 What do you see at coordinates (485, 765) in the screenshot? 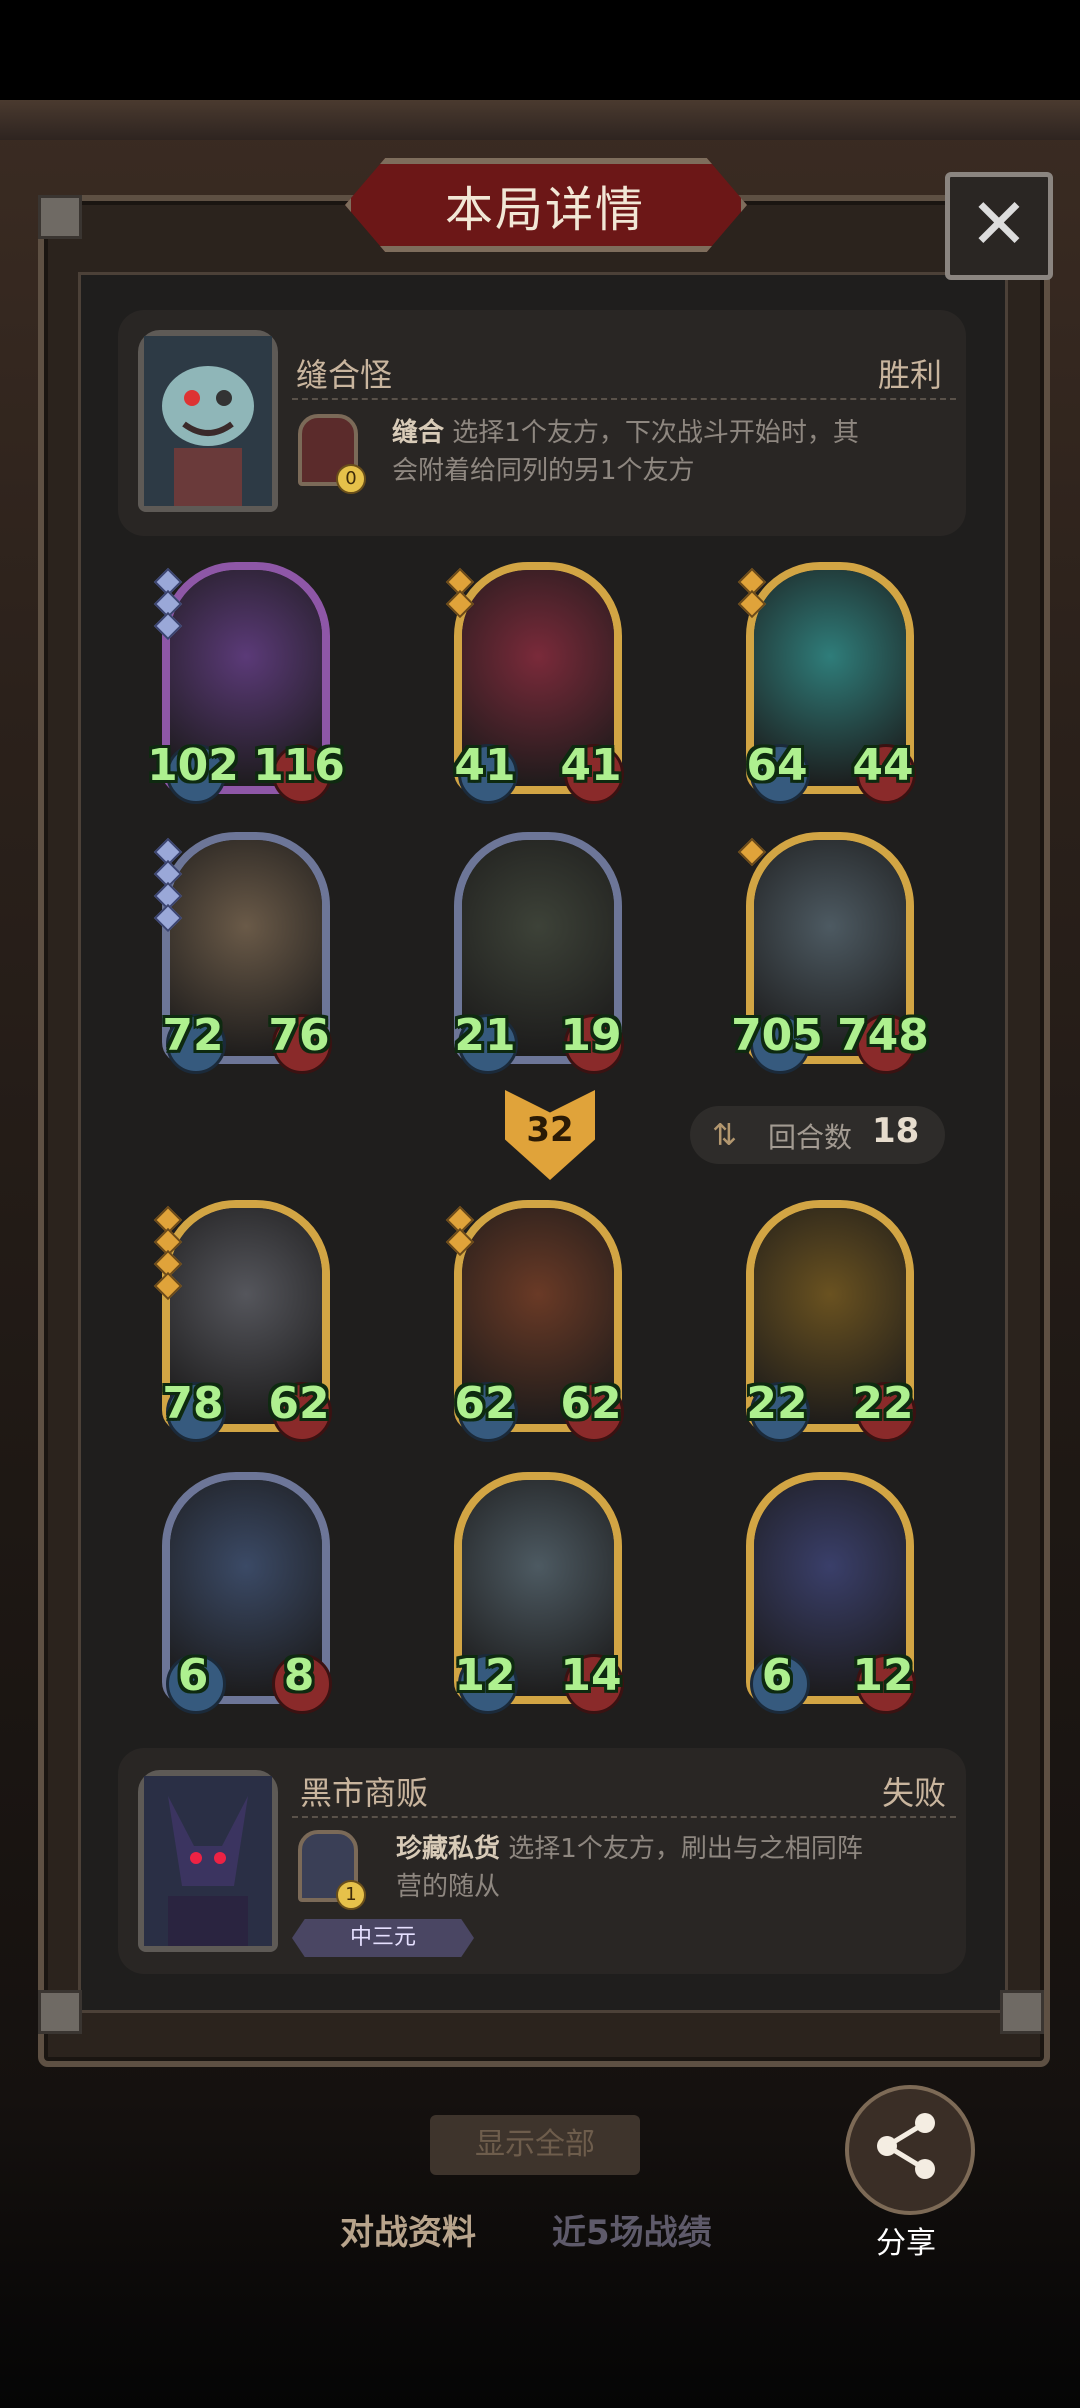
I see `attack-value: 41` at bounding box center [485, 765].